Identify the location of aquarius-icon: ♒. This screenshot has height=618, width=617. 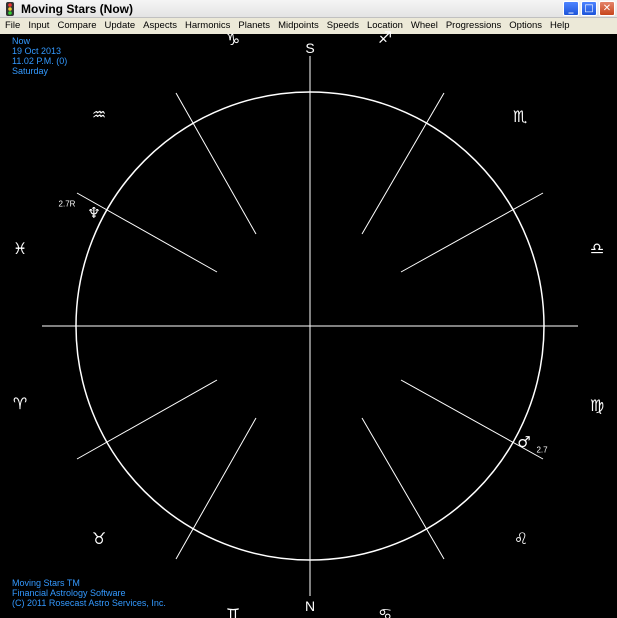
(99, 114).